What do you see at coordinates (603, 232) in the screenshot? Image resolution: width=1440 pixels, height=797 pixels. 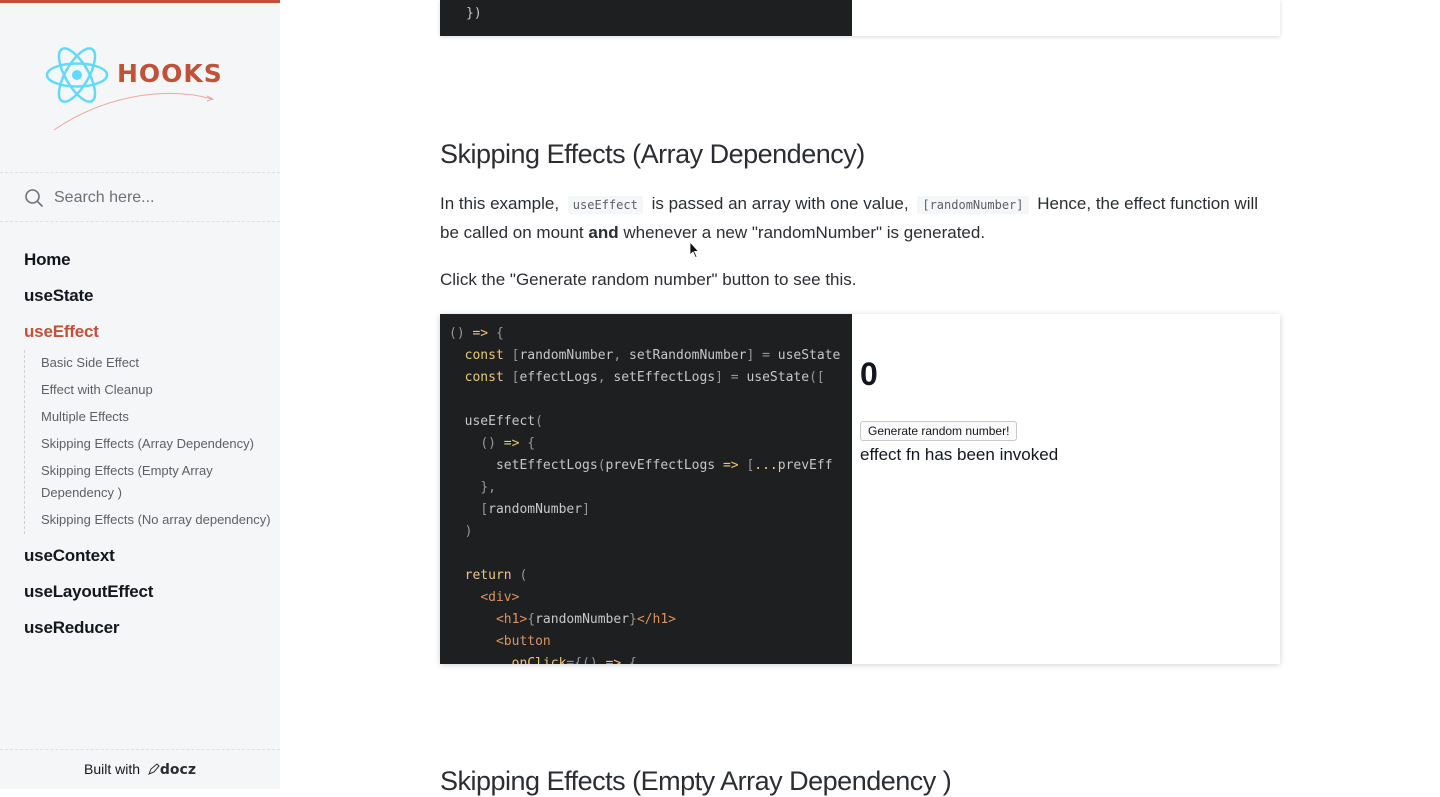 I see `bold-text: and` at bounding box center [603, 232].